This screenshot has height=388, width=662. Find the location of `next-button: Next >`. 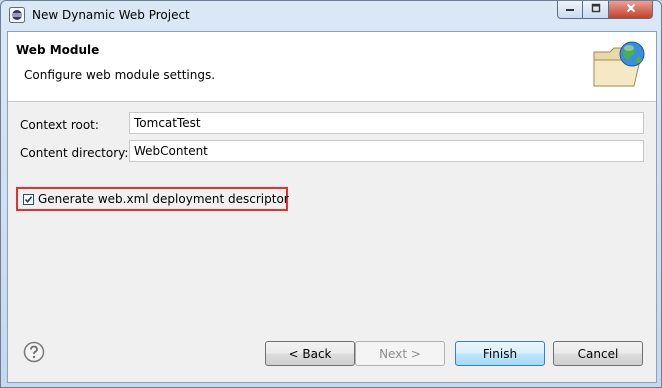

next-button: Next > is located at coordinates (400, 353).